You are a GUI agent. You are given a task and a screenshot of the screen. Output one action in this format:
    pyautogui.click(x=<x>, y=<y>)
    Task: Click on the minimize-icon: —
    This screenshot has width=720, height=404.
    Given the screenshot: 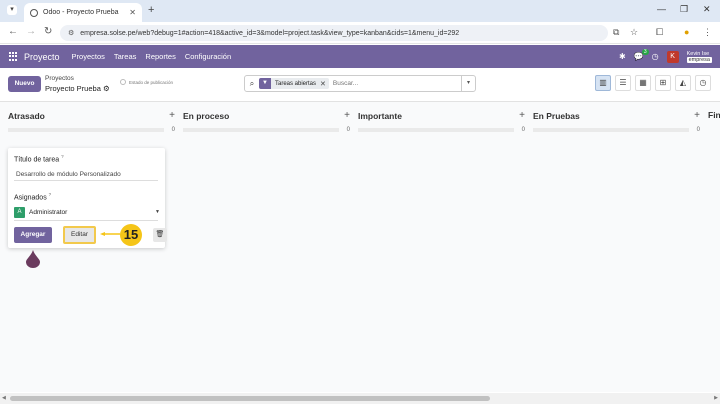 What is the action you would take?
    pyautogui.click(x=661, y=9)
    